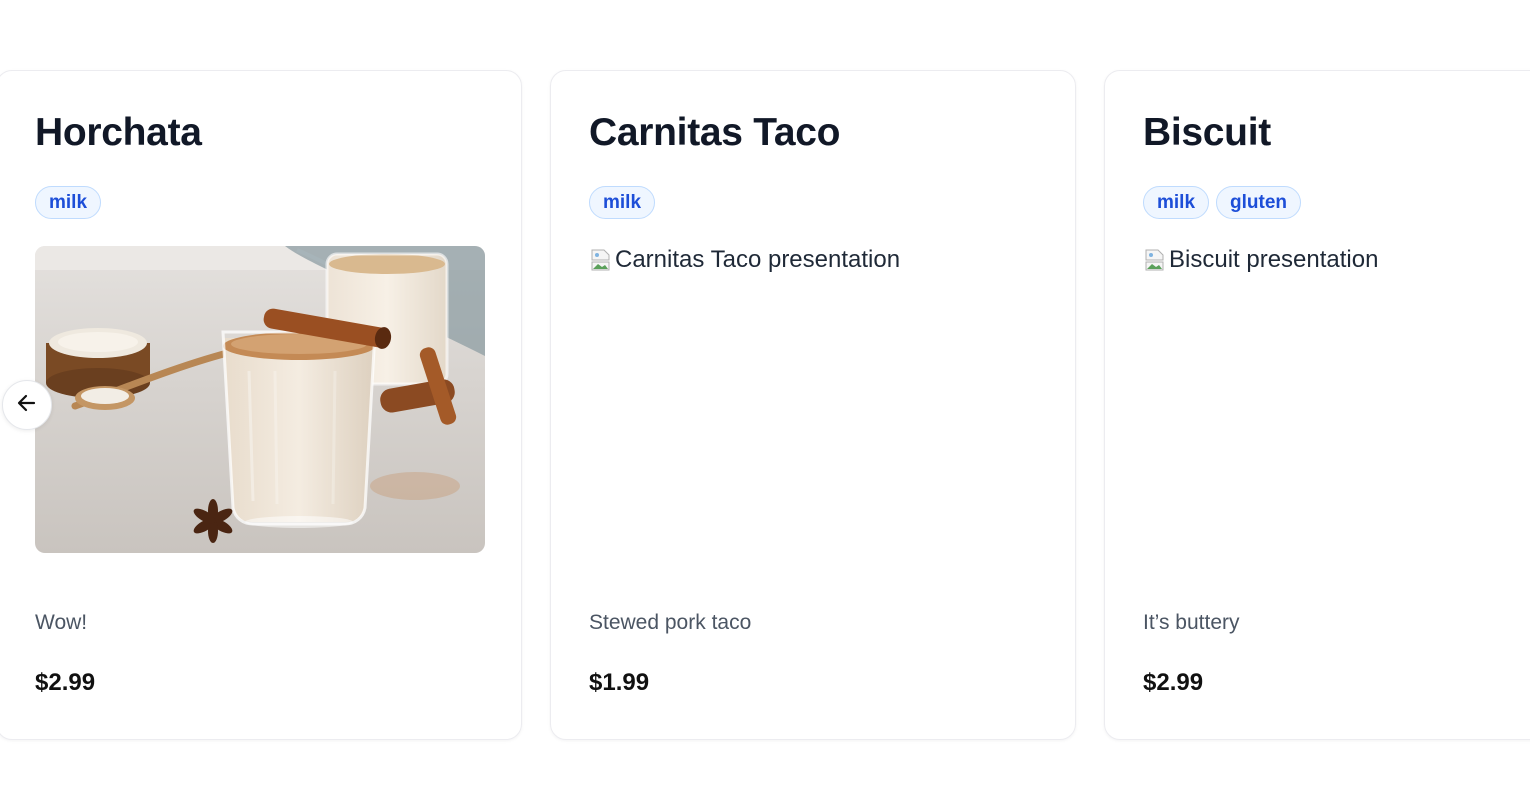 The image size is (1530, 804). Describe the element at coordinates (758, 259) in the screenshot. I see `image-alt-text: Carnitas Taco presentation` at that location.